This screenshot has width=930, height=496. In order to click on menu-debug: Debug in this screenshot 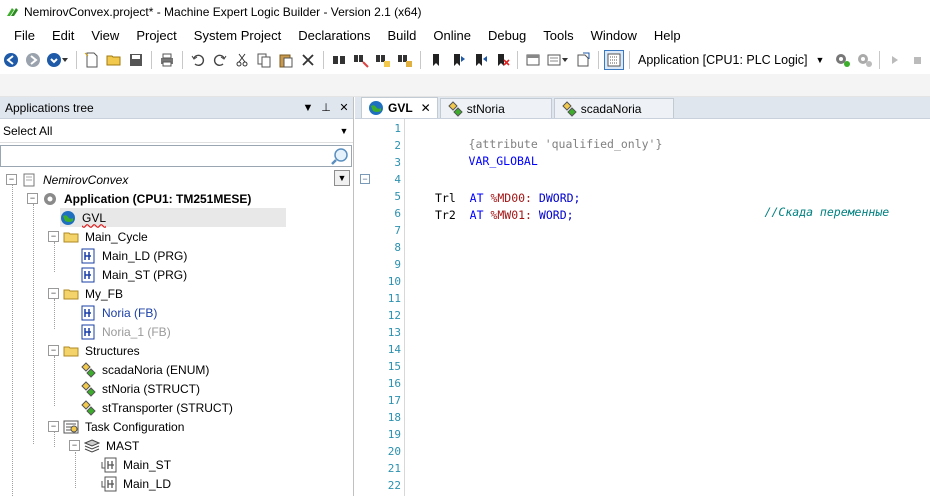, I will do `click(507, 35)`.